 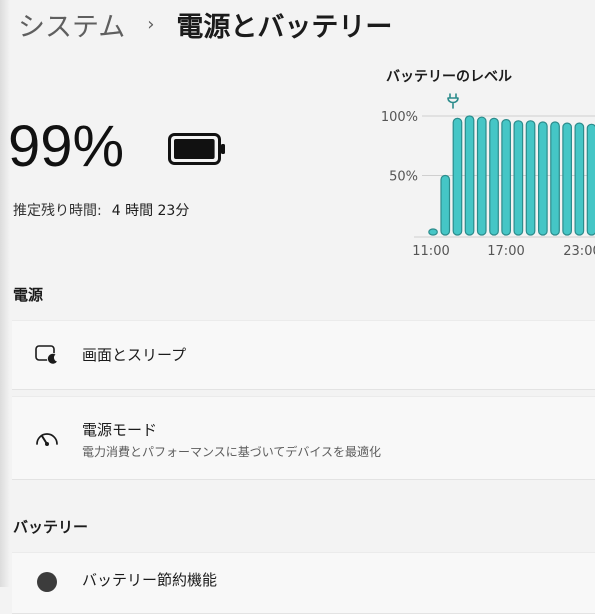 I want to click on power-mode-title: 電源モード, so click(x=120, y=430).